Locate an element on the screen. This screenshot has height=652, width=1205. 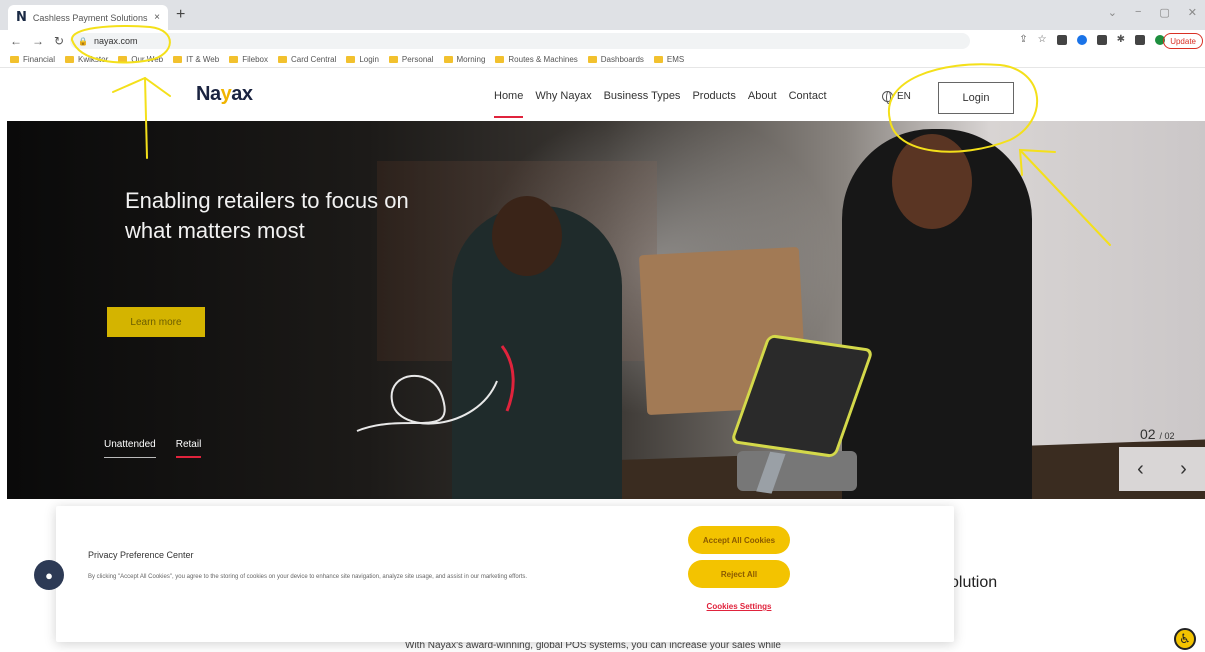
address-bar: 🔒 nayax.com is located at coordinates (520, 41).